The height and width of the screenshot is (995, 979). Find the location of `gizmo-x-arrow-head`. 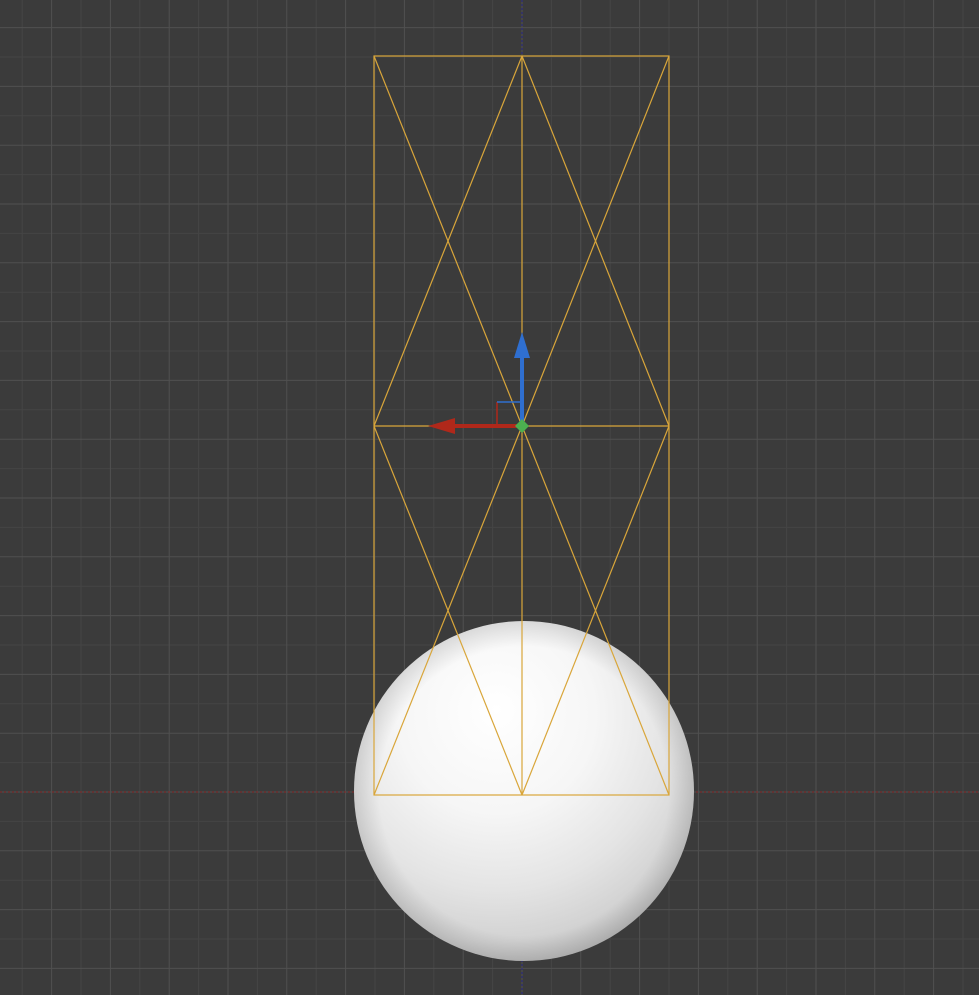

gizmo-x-arrow-head is located at coordinates (441, 426).